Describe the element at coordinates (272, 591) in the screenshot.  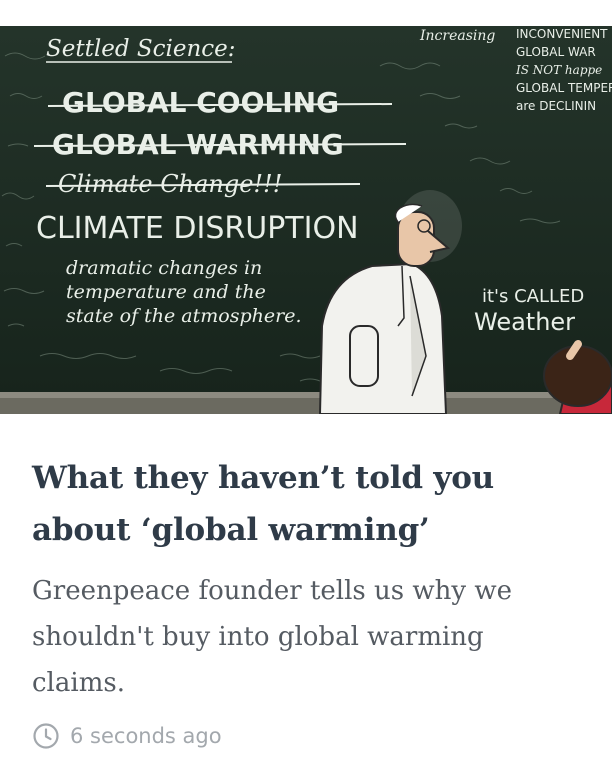
I see `summary-line: Greenpeace founder tells us why we` at that location.